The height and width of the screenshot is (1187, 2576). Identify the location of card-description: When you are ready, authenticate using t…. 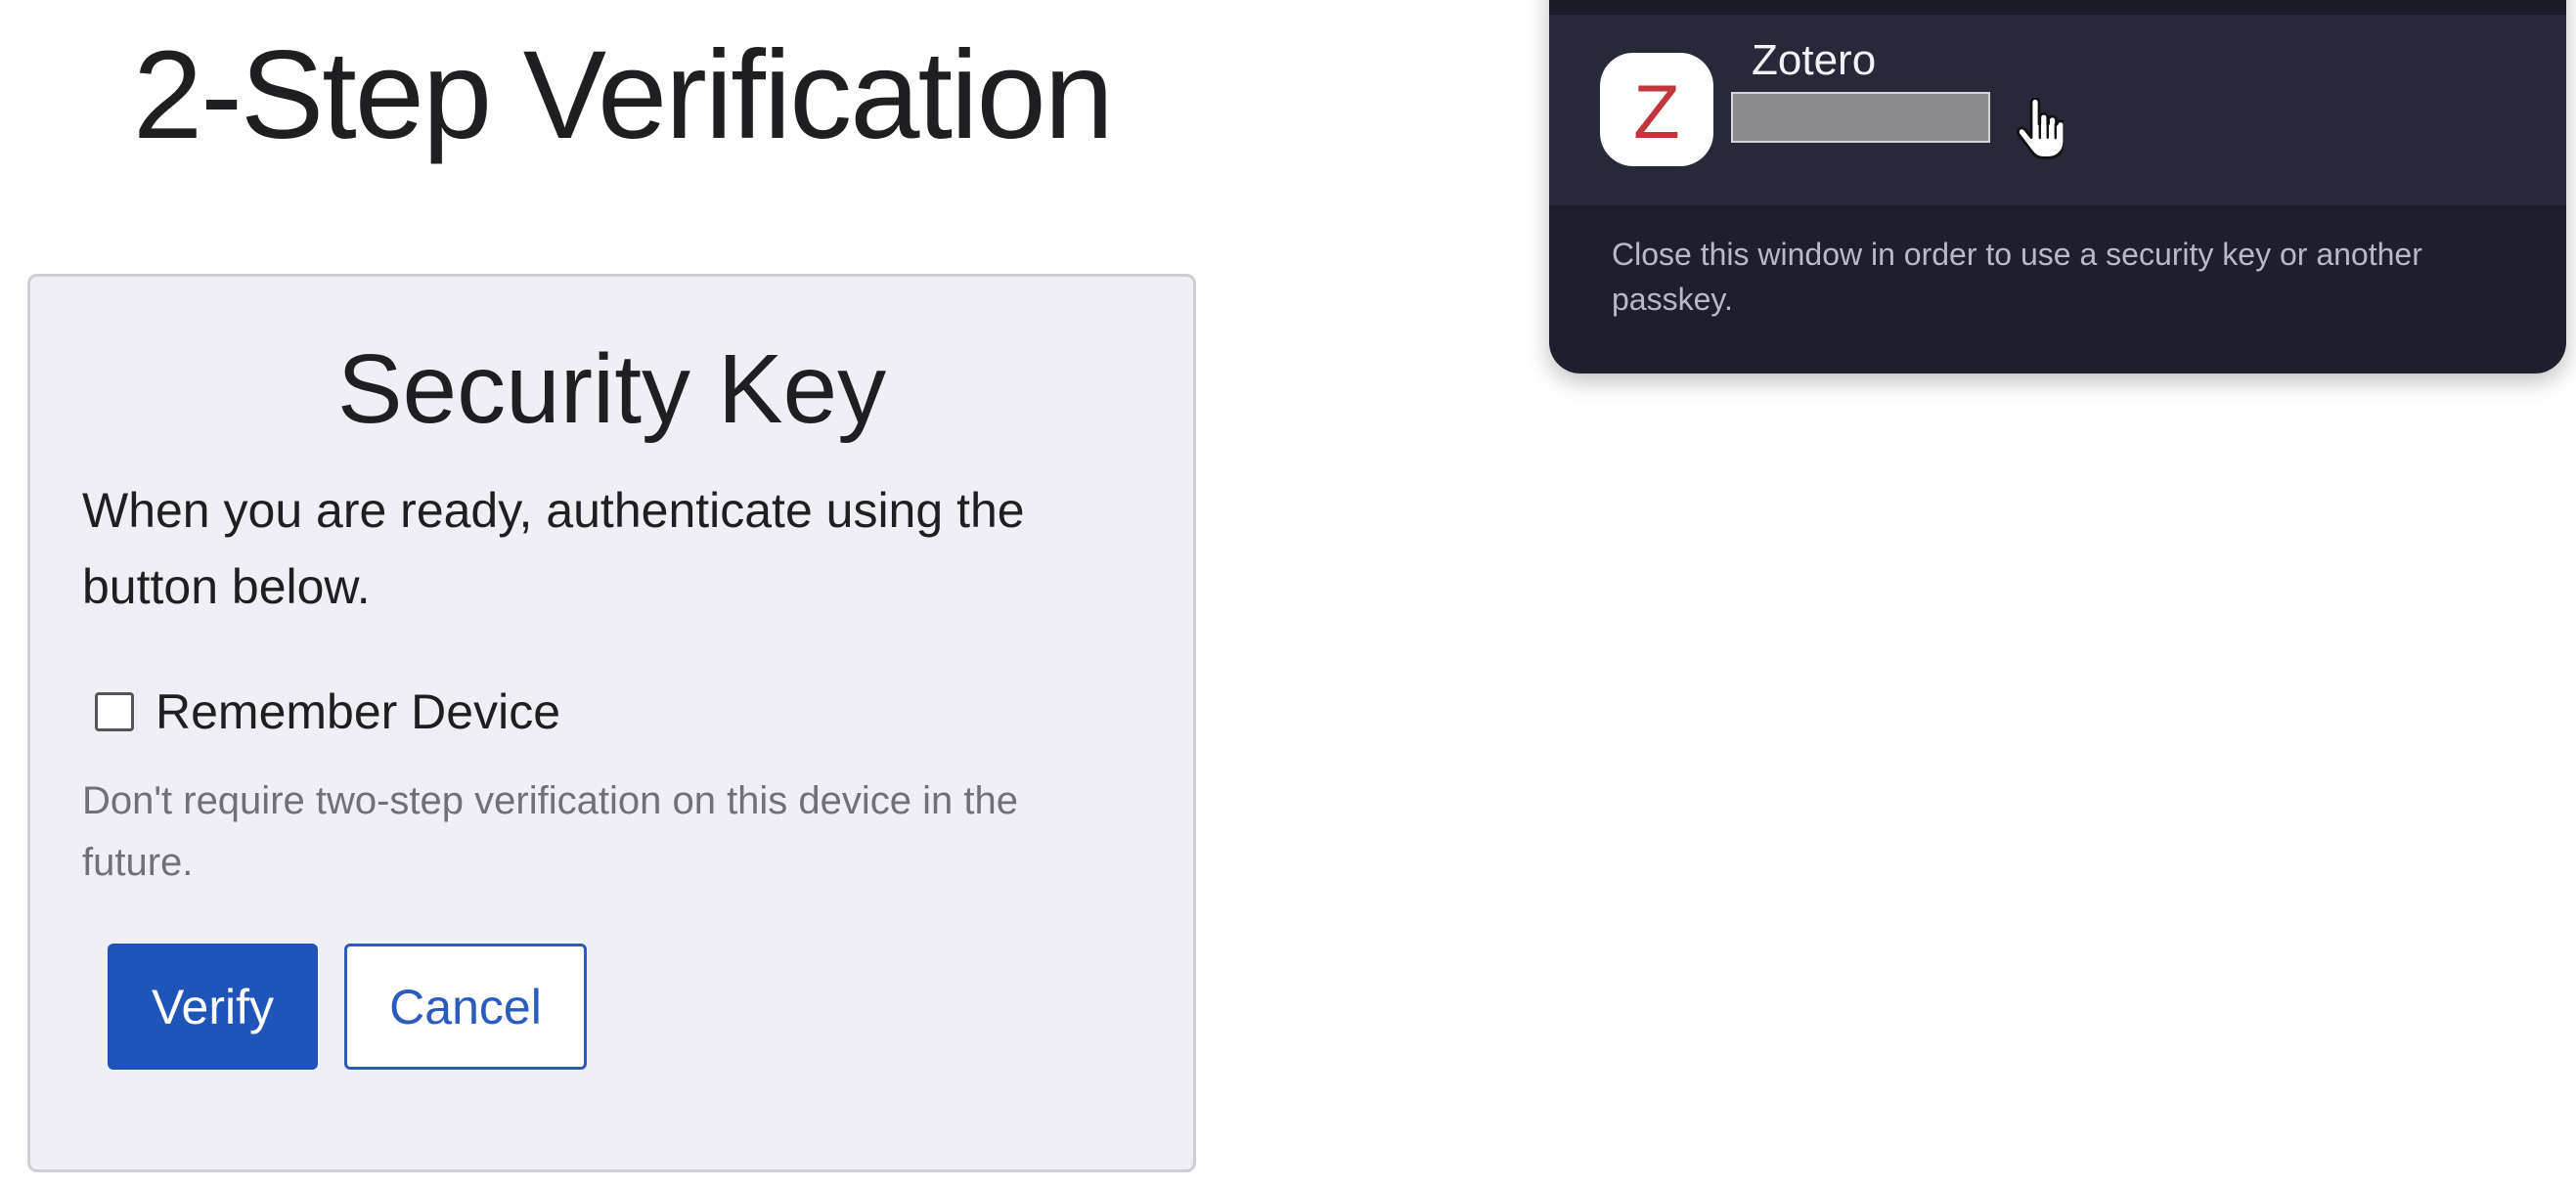
(553, 548).